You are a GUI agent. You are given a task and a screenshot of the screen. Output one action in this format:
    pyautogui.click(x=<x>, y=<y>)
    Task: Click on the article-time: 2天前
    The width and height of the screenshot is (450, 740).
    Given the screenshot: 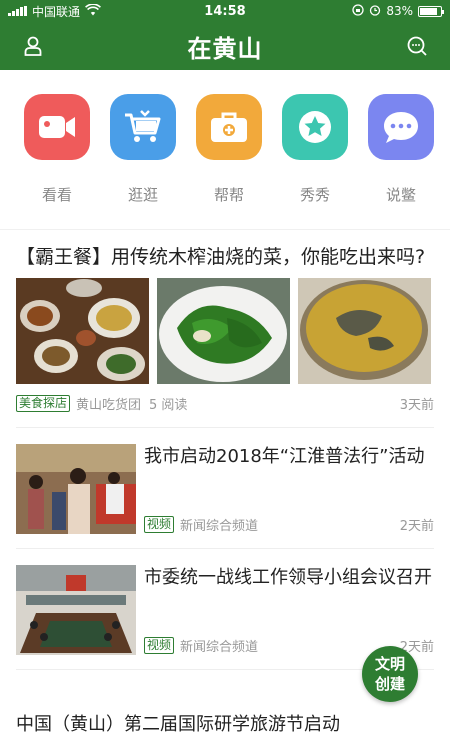 What is the action you would take?
    pyautogui.click(x=416, y=526)
    